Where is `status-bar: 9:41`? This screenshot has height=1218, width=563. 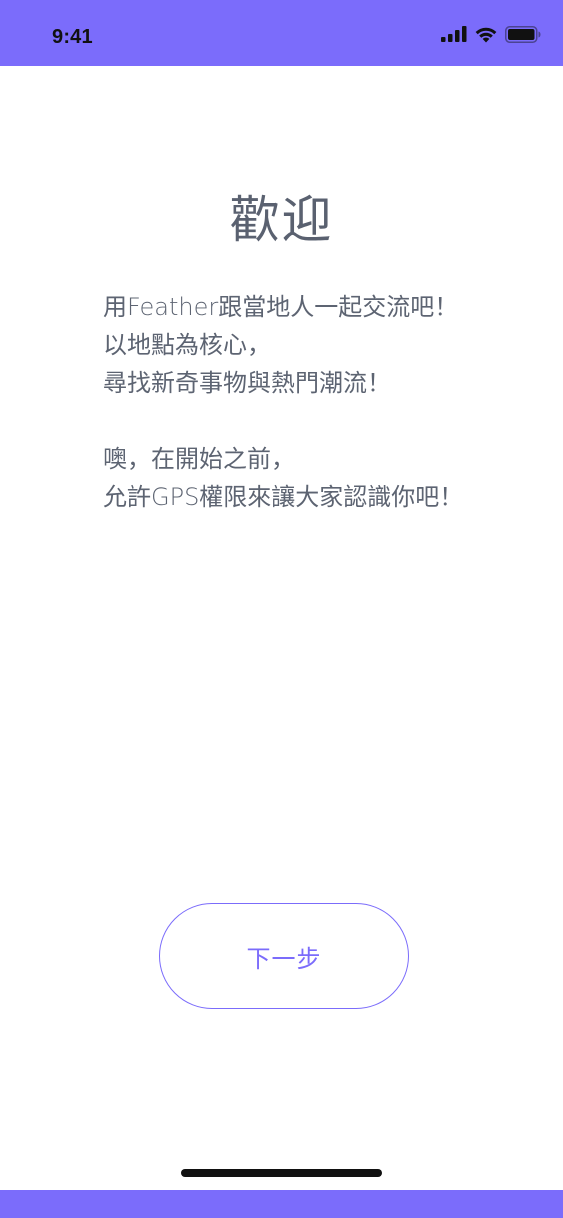 status-bar: 9:41 is located at coordinates (281, 33).